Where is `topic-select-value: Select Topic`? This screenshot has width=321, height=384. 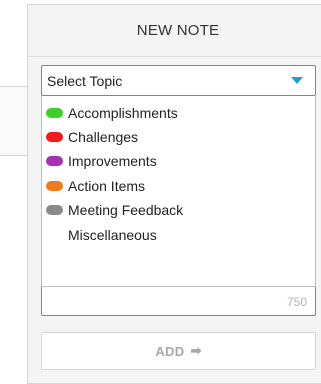
topic-select-value: Select Topic is located at coordinates (85, 80).